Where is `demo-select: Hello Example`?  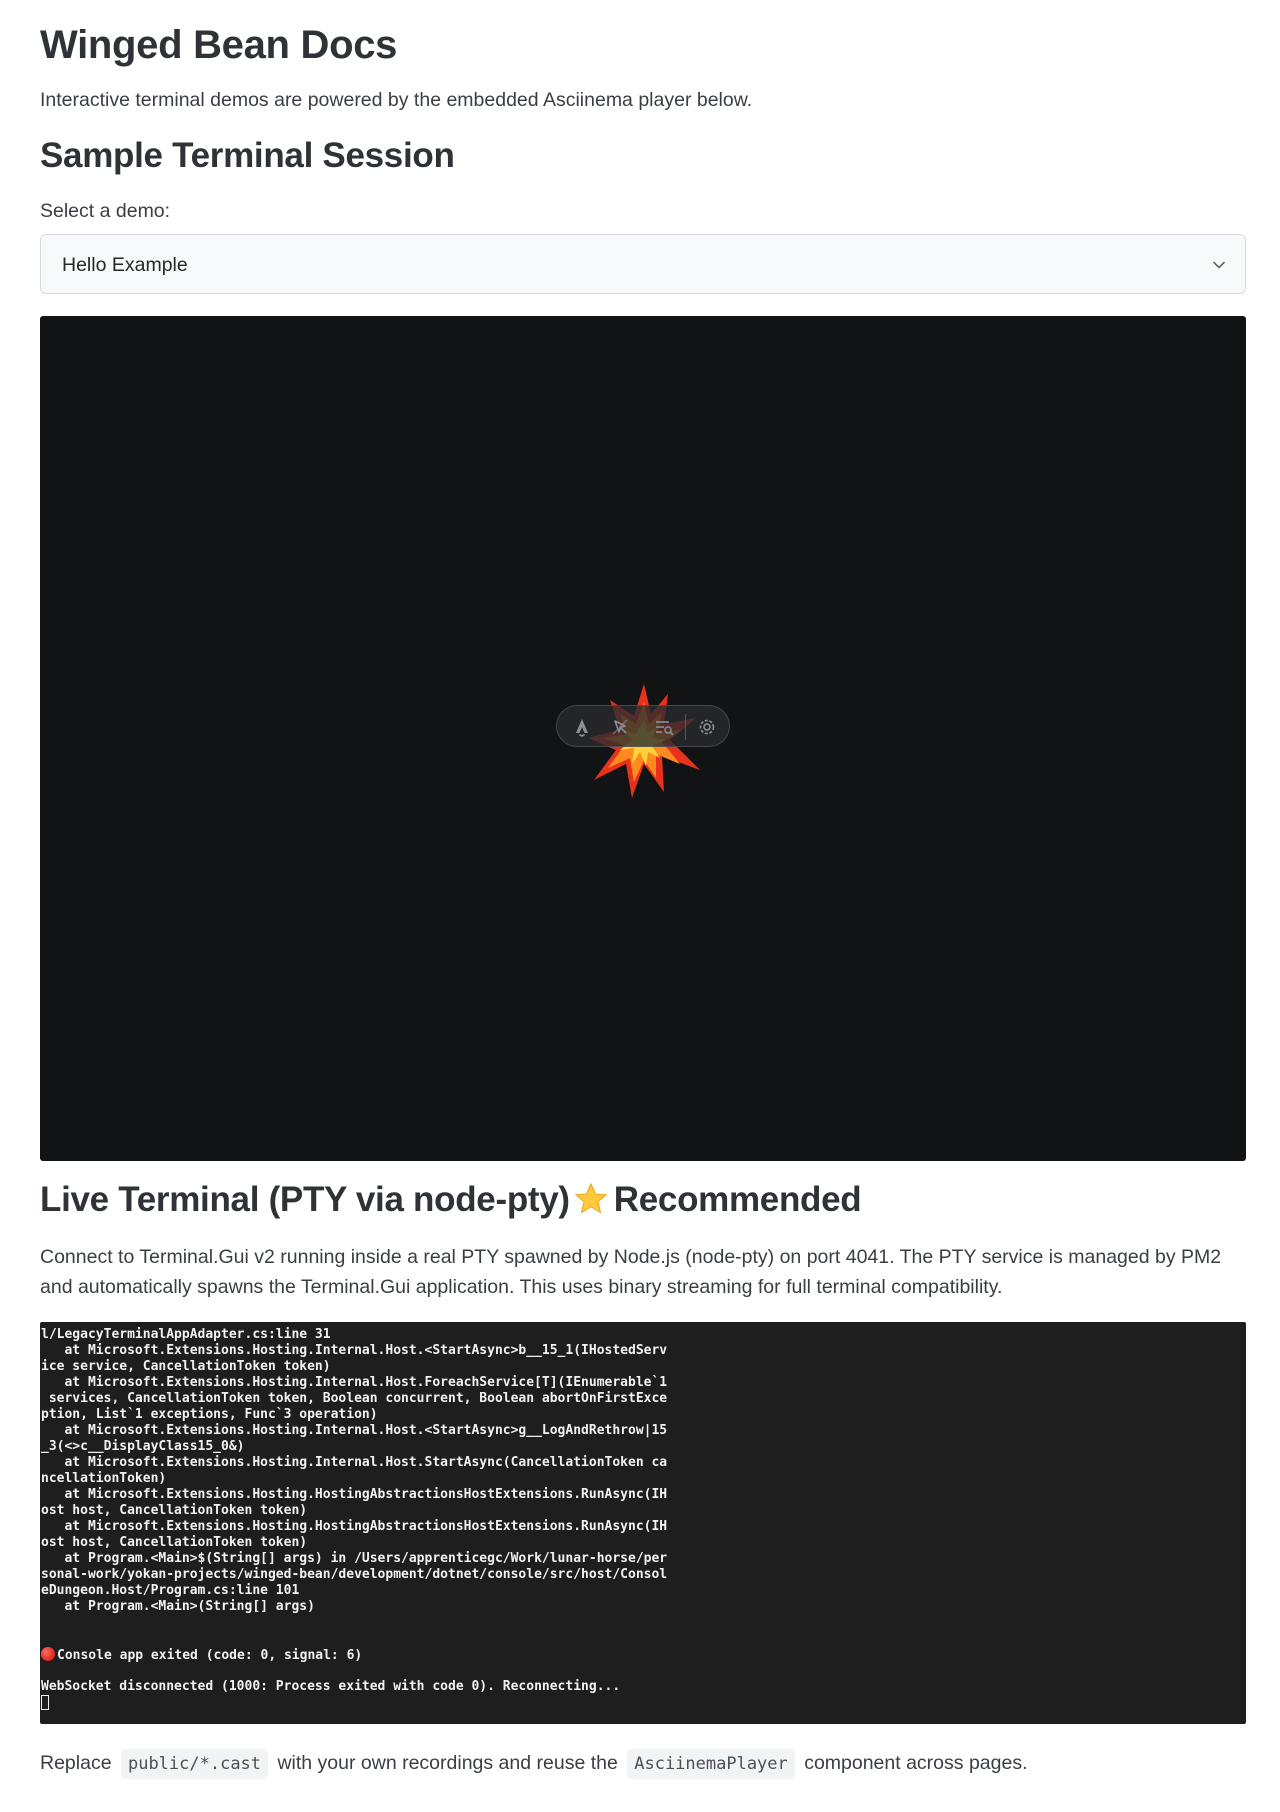 demo-select: Hello Example is located at coordinates (643, 264).